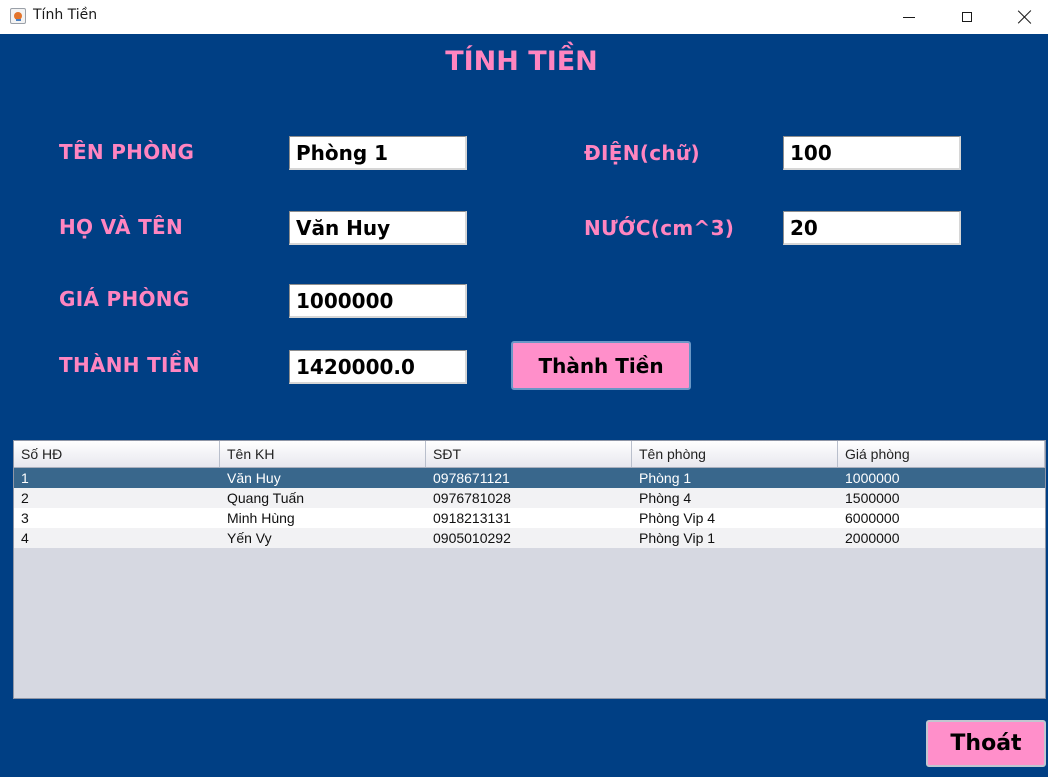  I want to click on column-header-invoice-no: Số HĐ, so click(117, 454).